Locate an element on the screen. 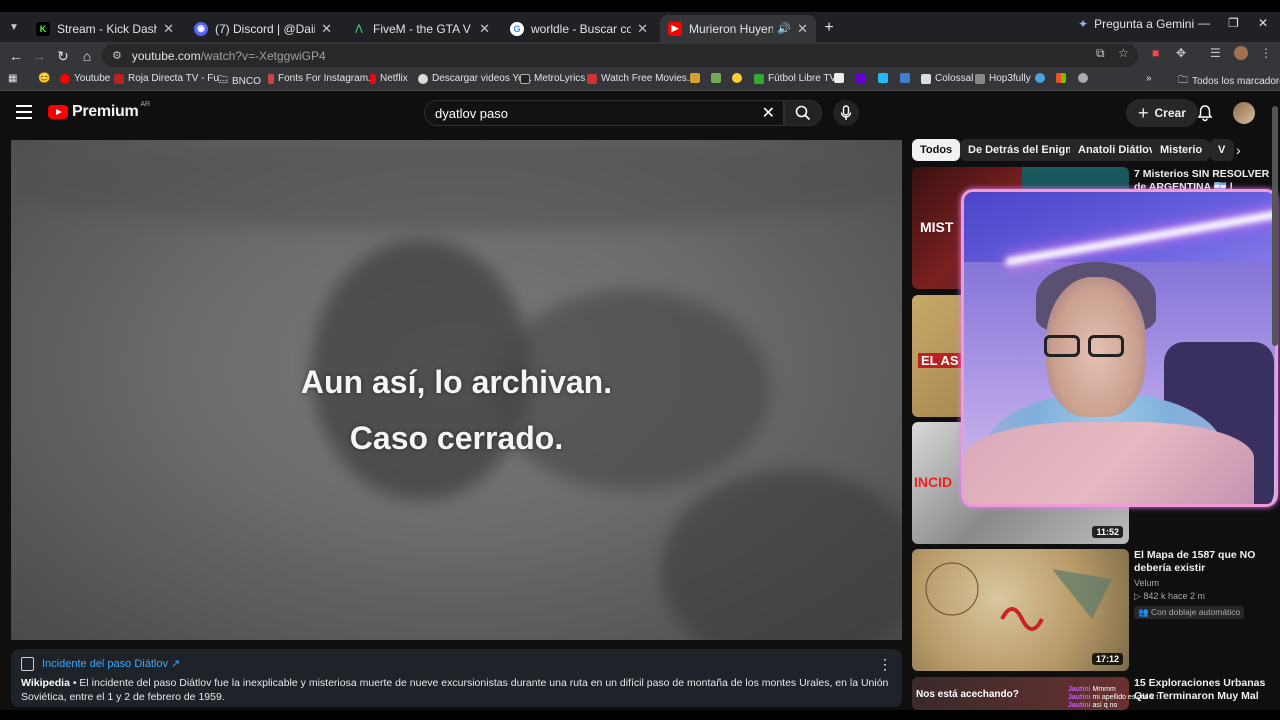  bookmark-bnco: 🗀 BNCO is located at coordinates (239, 81).